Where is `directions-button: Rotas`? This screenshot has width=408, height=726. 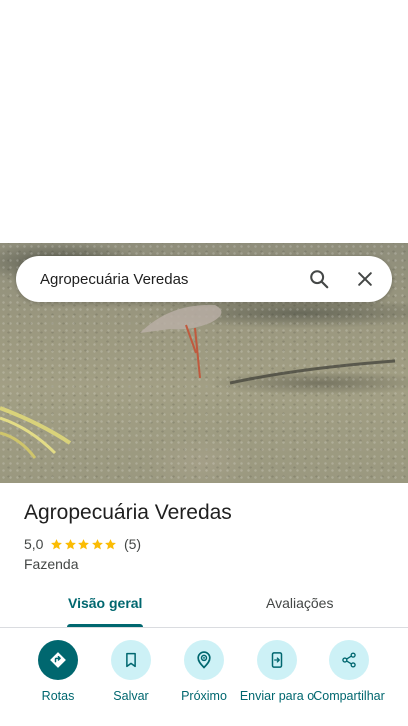 directions-button: Rotas is located at coordinates (58, 672).